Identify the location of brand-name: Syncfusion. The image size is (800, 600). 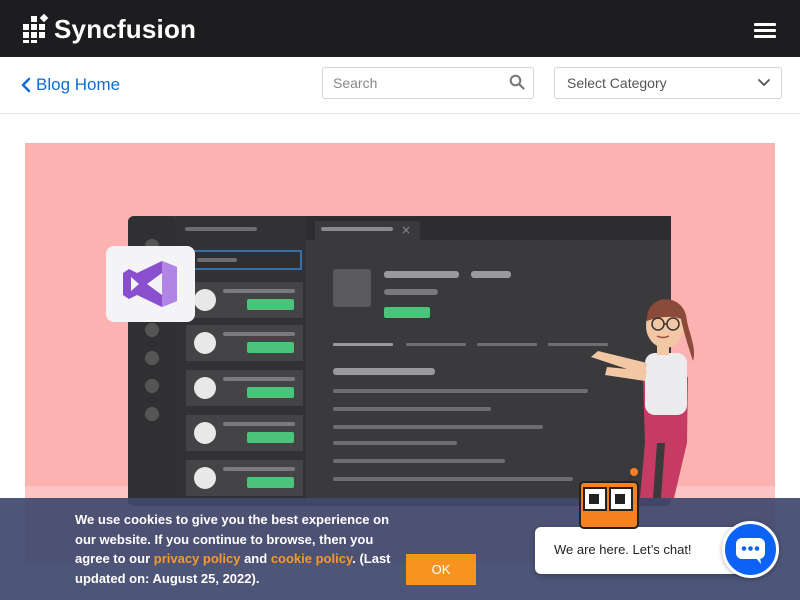
(125, 29).